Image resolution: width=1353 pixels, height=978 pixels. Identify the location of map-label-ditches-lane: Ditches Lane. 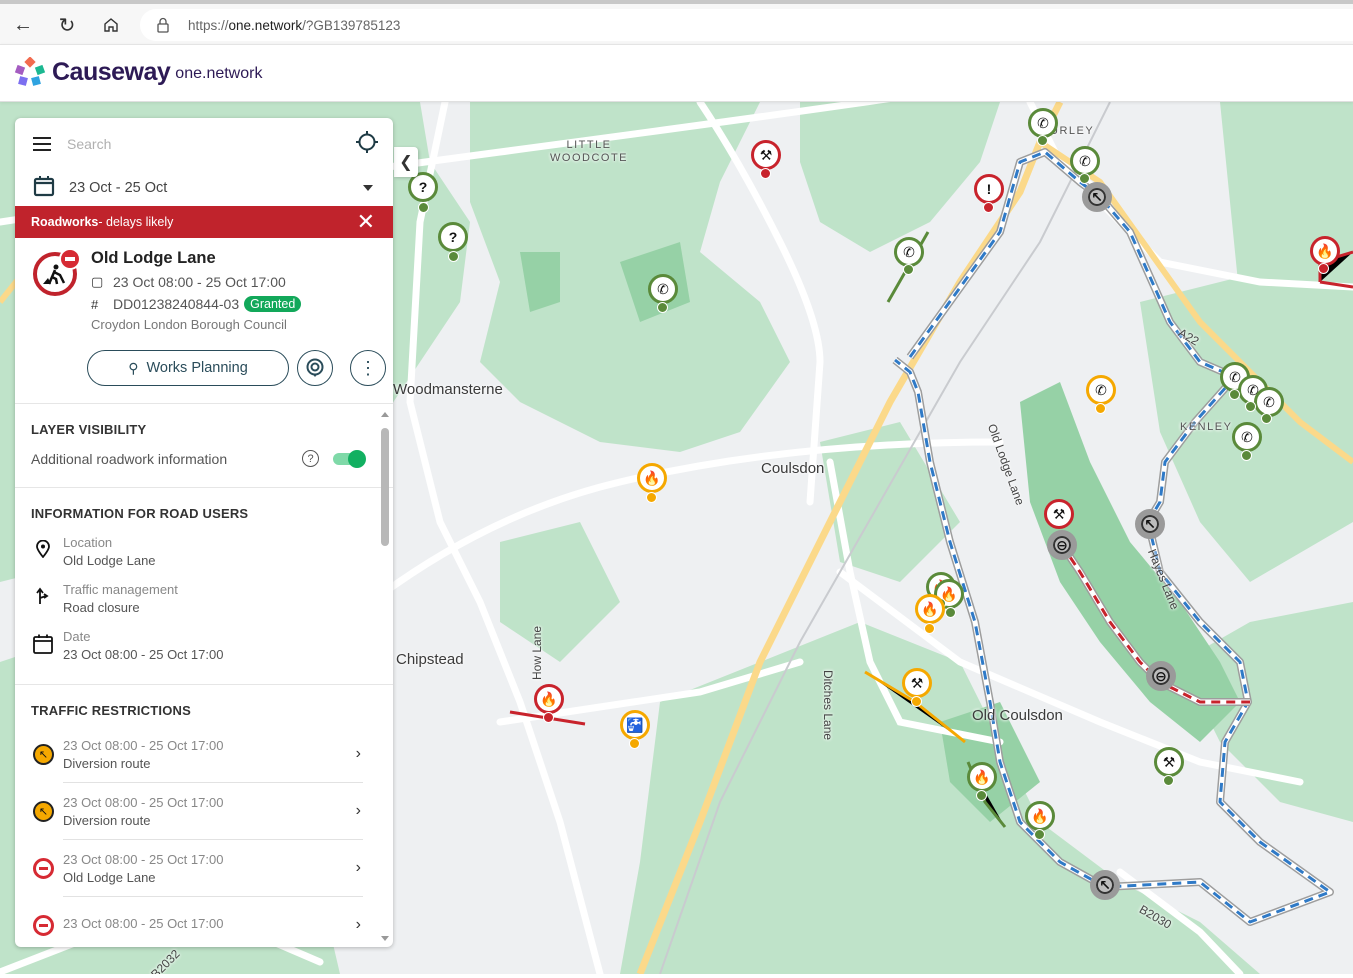
(828, 705).